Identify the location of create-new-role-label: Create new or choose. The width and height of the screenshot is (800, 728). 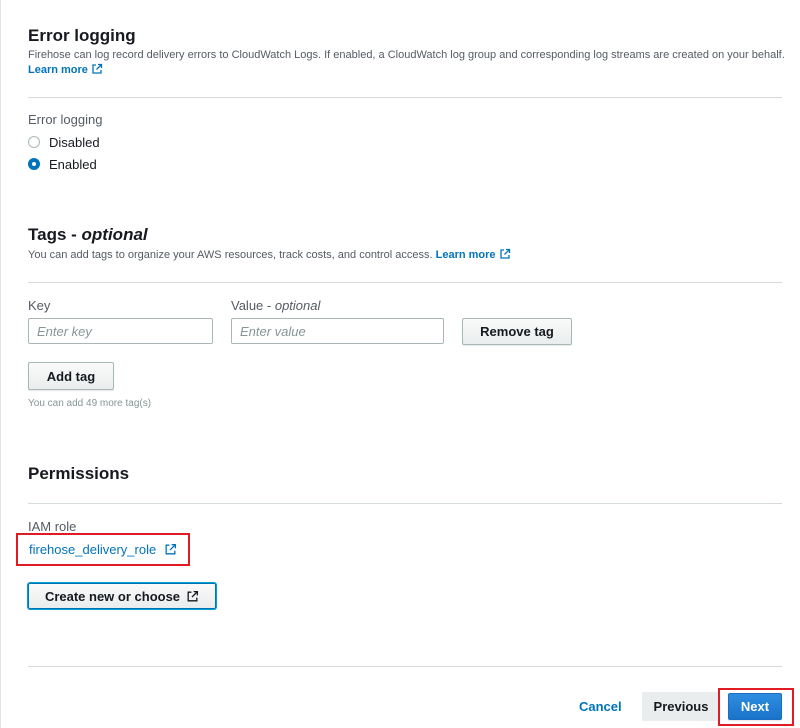
(112, 596).